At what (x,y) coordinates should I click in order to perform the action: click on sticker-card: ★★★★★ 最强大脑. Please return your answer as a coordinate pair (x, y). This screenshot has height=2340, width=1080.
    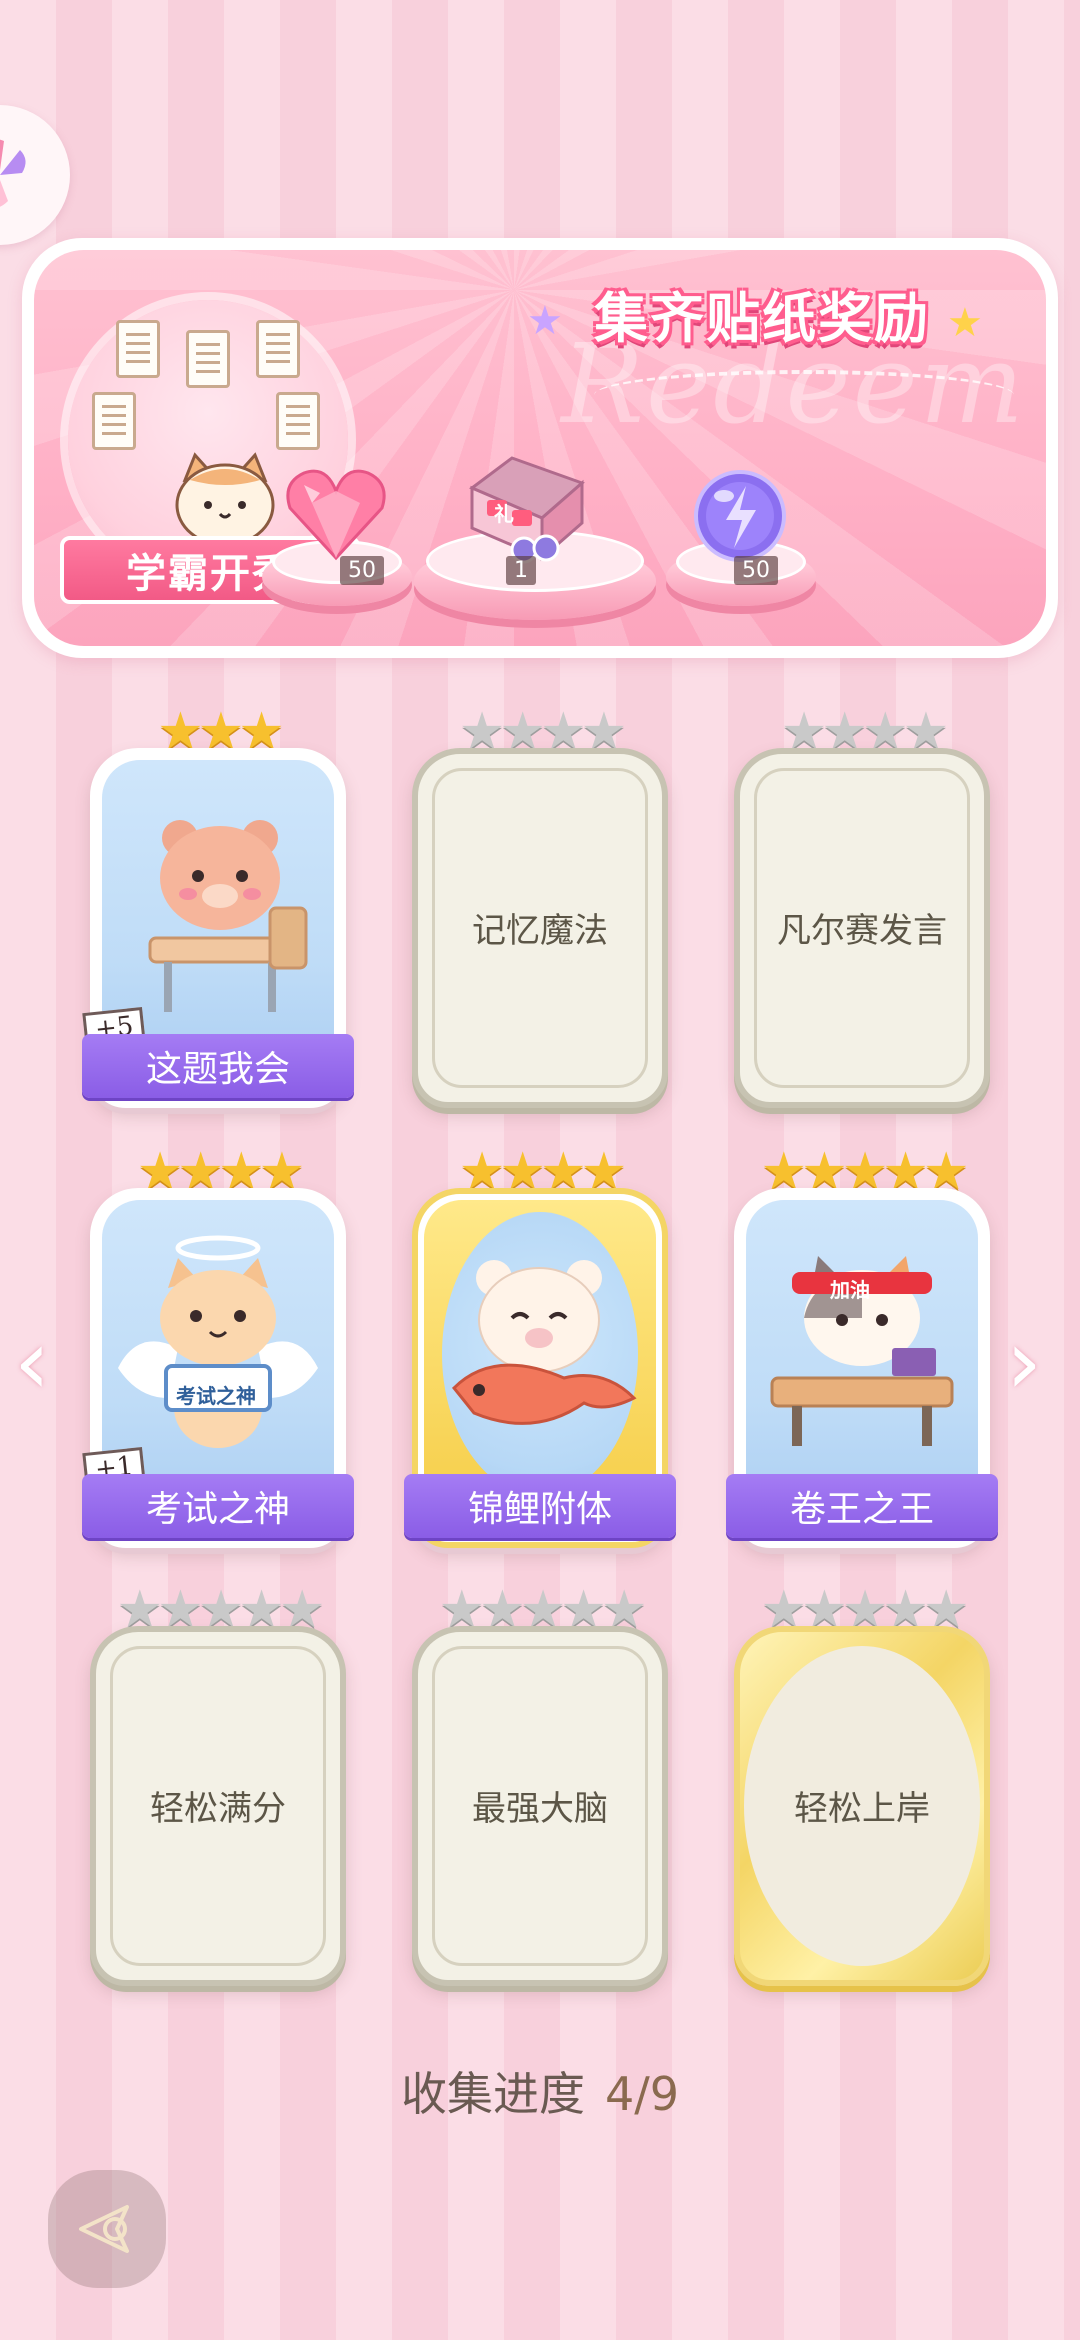
    Looking at the image, I should click on (540, 1785).